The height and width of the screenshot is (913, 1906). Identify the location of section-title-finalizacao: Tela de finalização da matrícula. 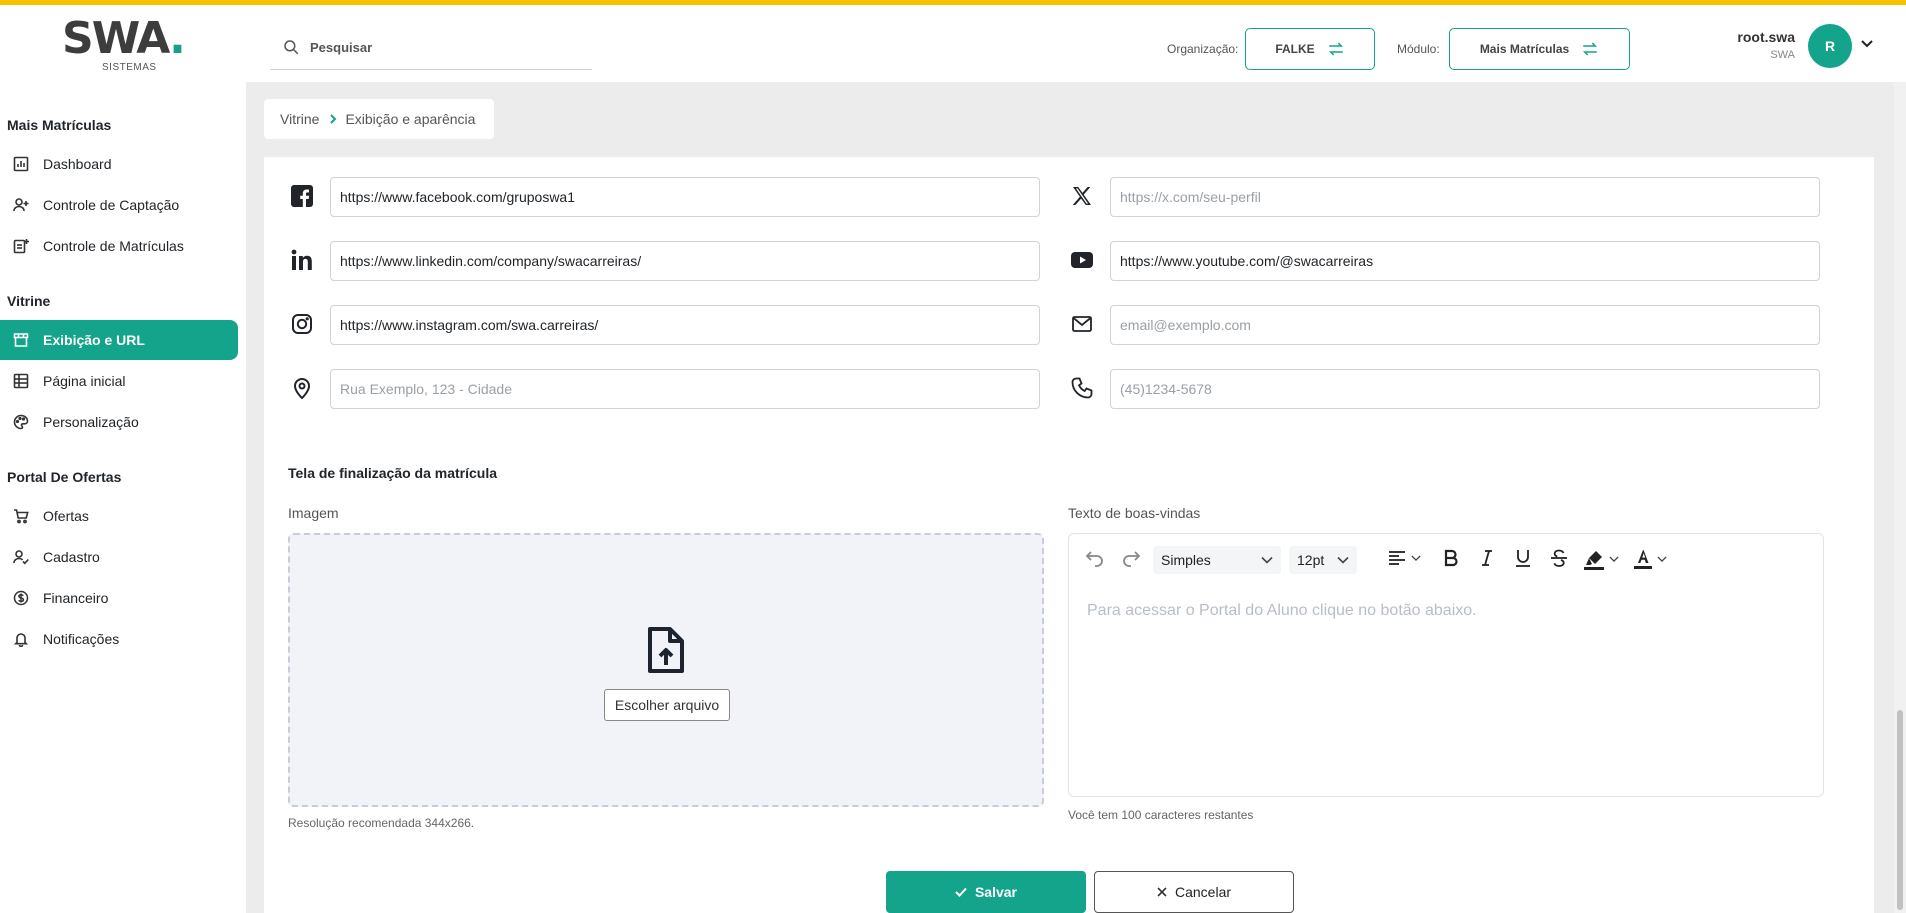
(393, 473).